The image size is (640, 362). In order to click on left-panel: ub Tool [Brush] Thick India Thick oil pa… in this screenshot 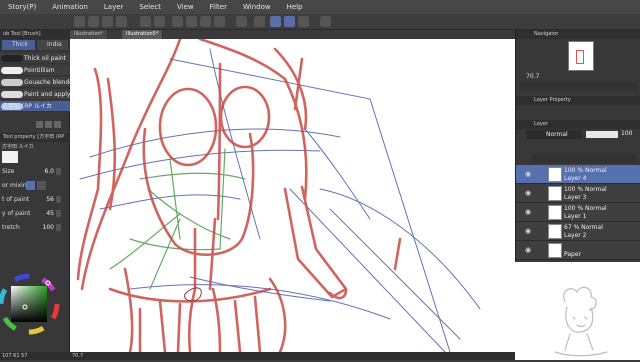, I will do `click(35, 195)`.